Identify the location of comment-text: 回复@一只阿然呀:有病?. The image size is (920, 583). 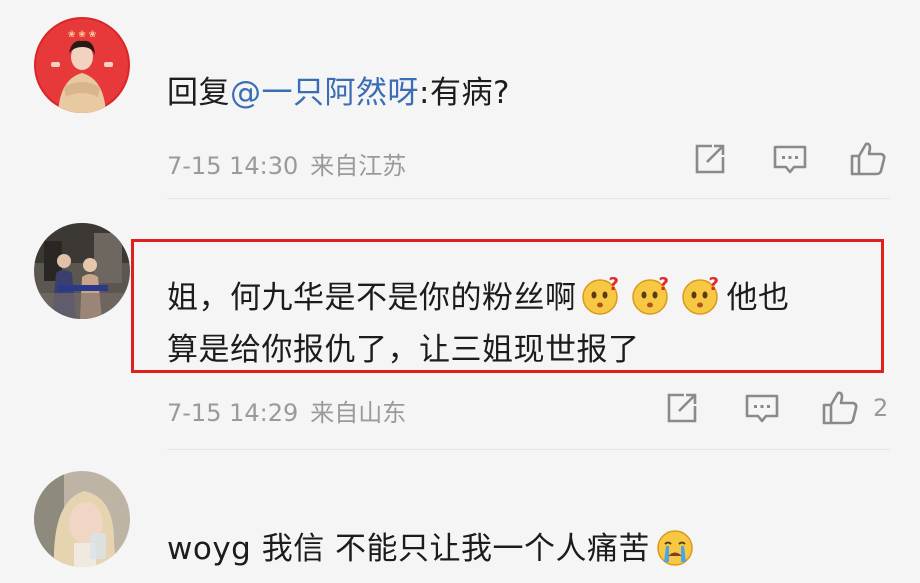
(338, 93).